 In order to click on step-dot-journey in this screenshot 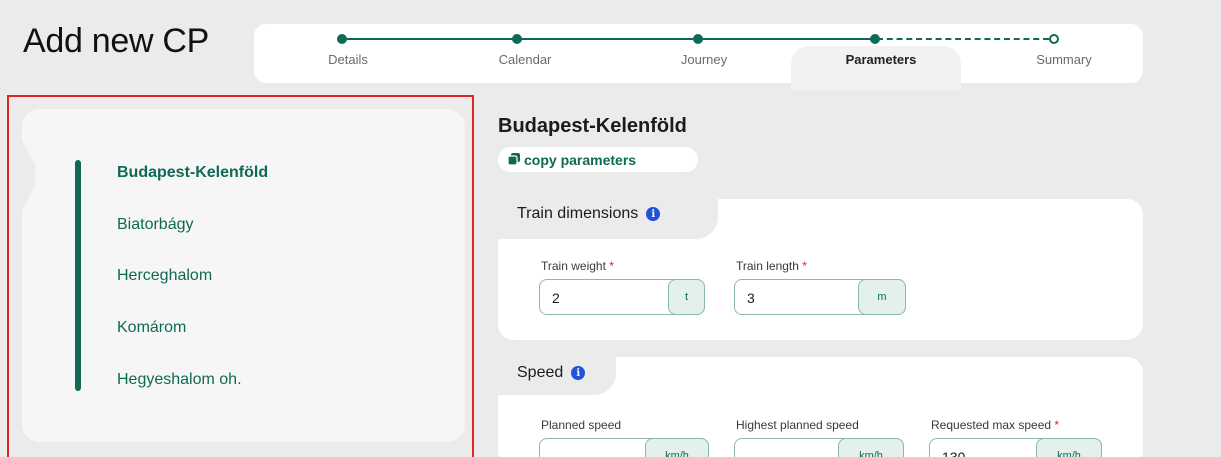, I will do `click(698, 39)`.